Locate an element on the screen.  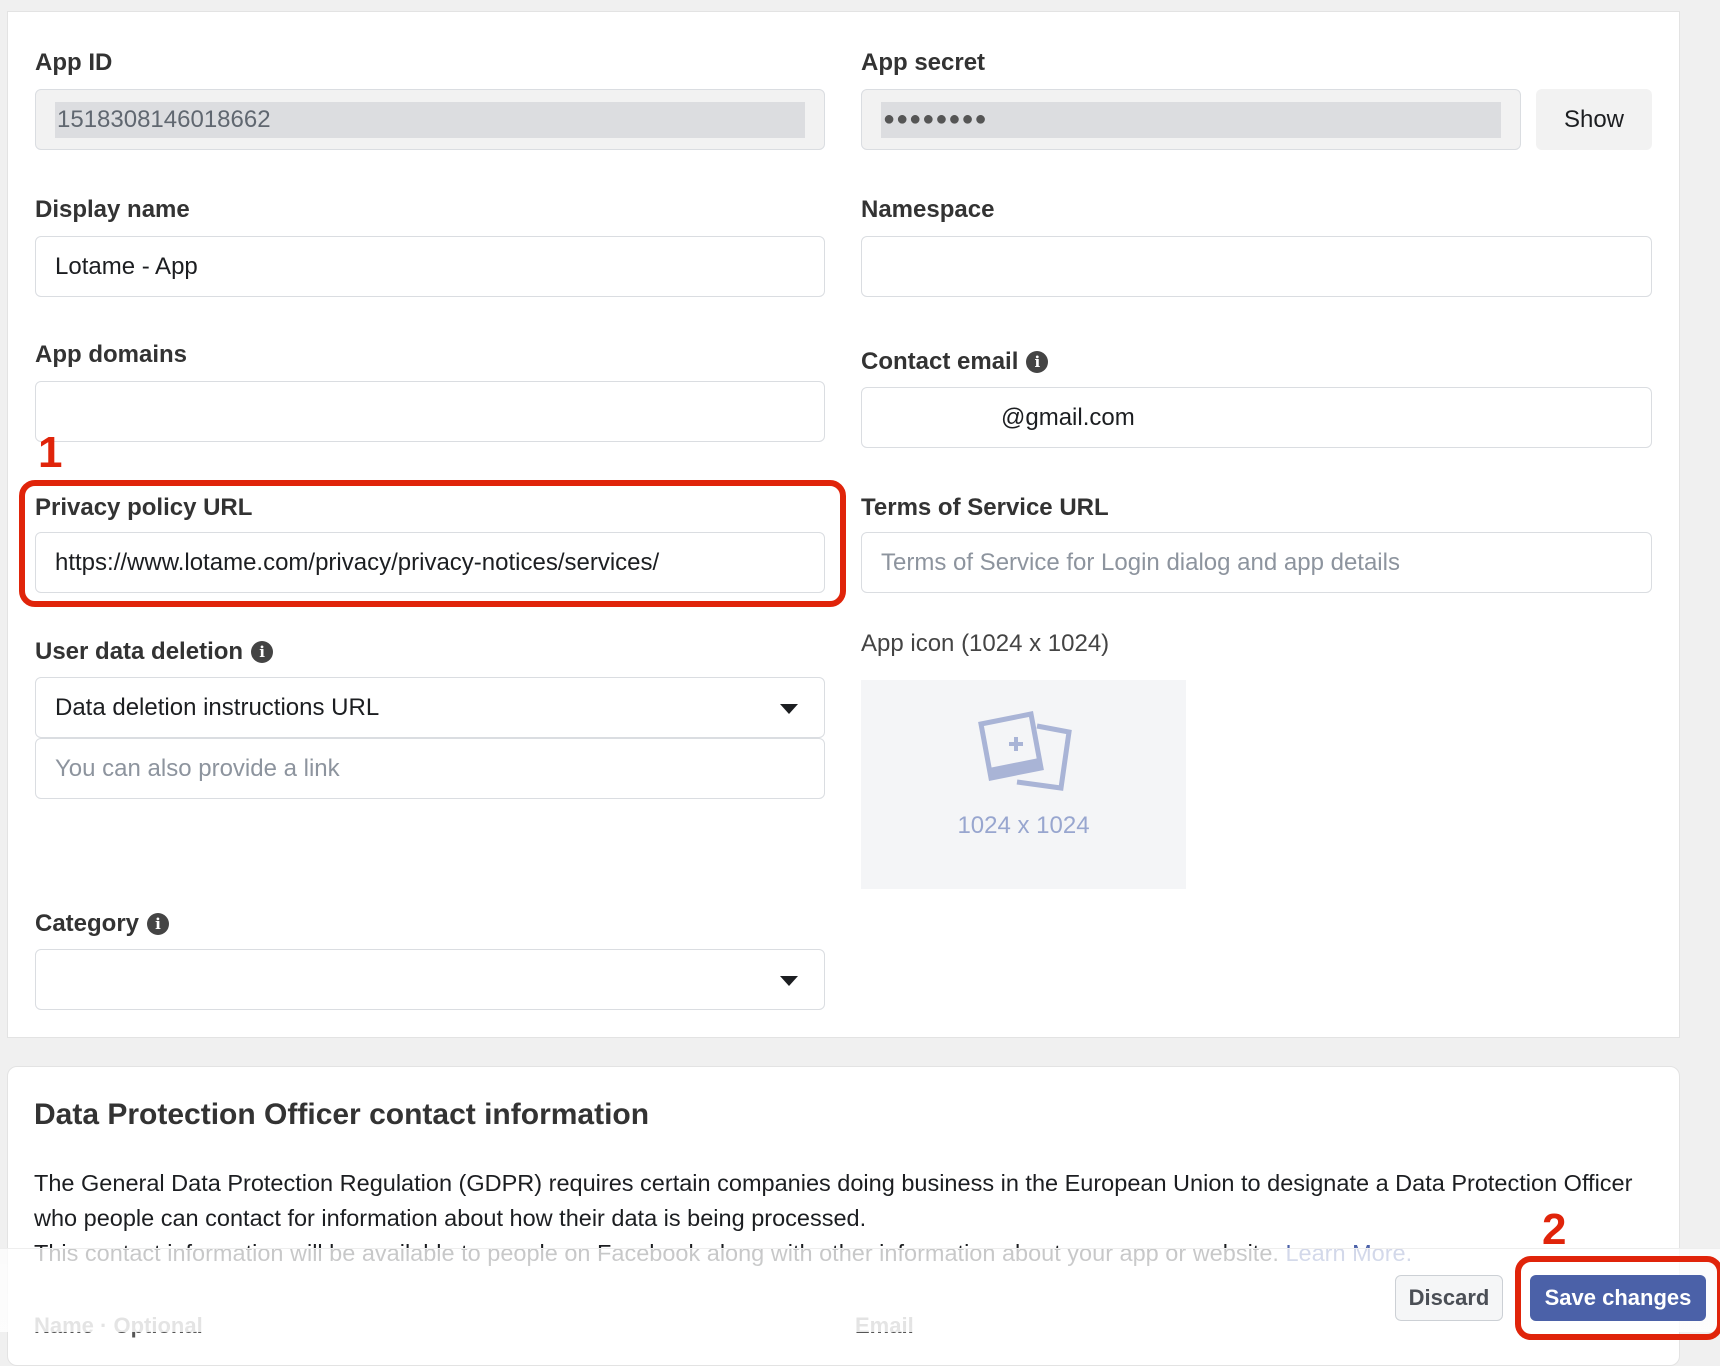
app-id-label: App ID is located at coordinates (74, 62).